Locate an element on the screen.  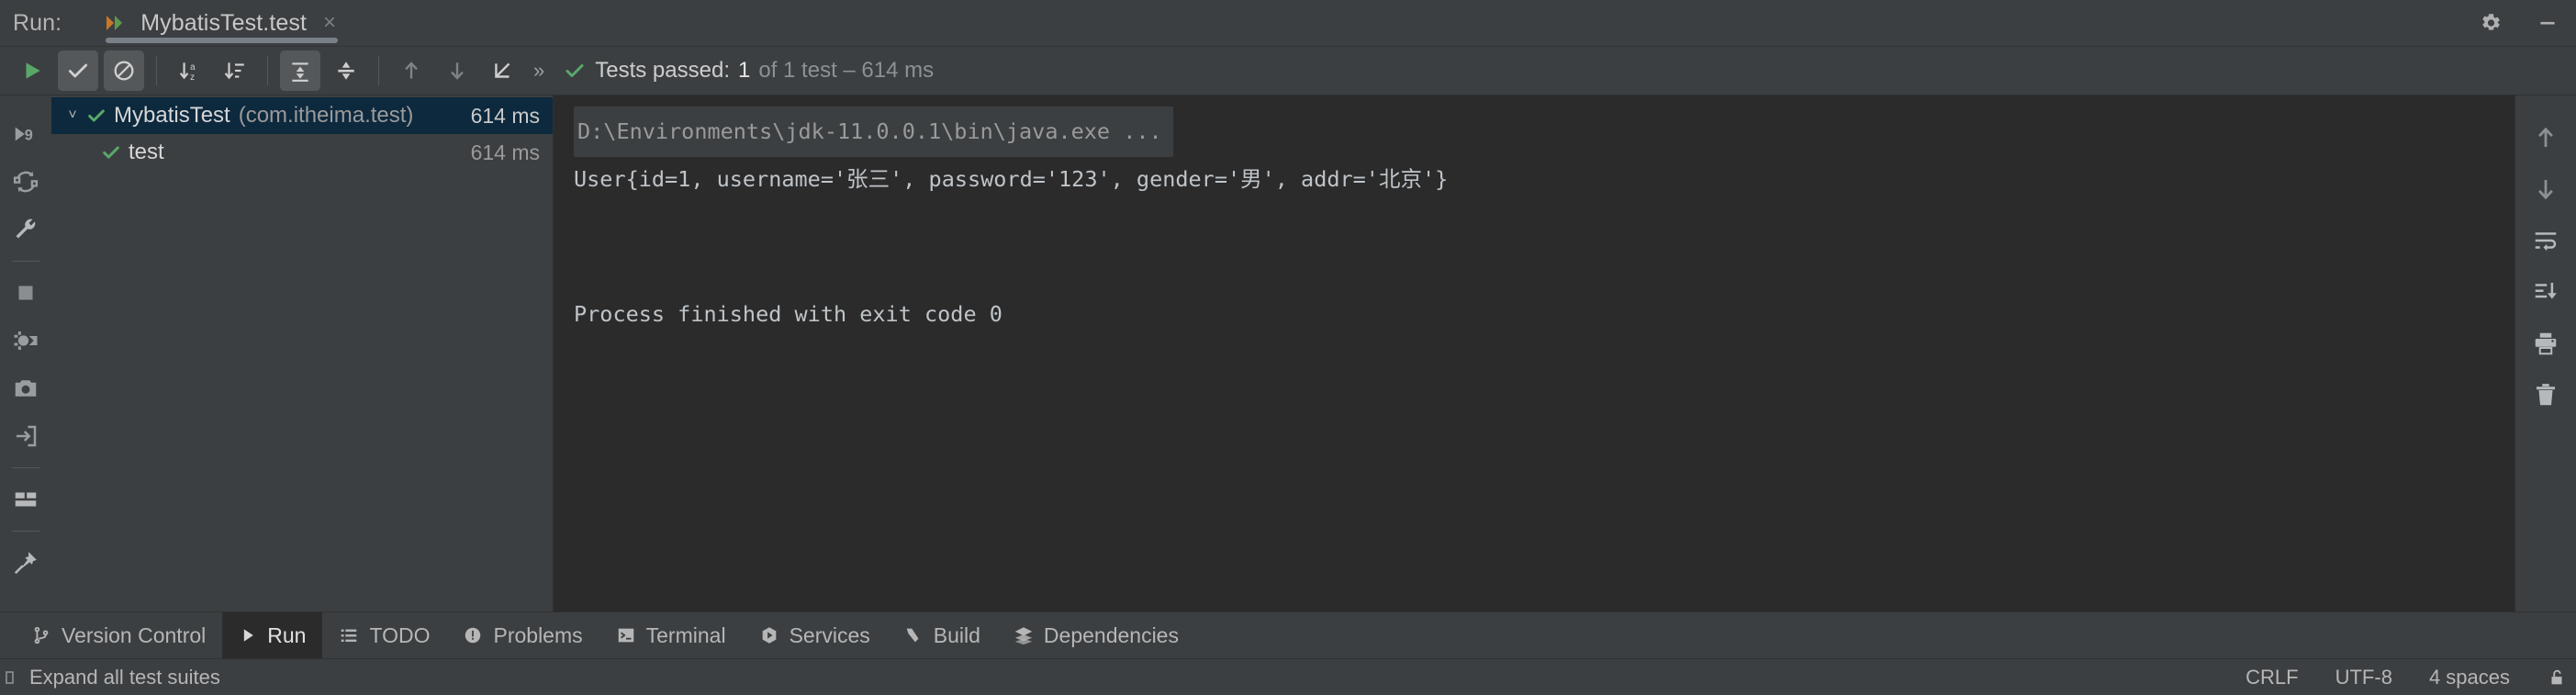
play-icon is located at coordinates (248, 635).